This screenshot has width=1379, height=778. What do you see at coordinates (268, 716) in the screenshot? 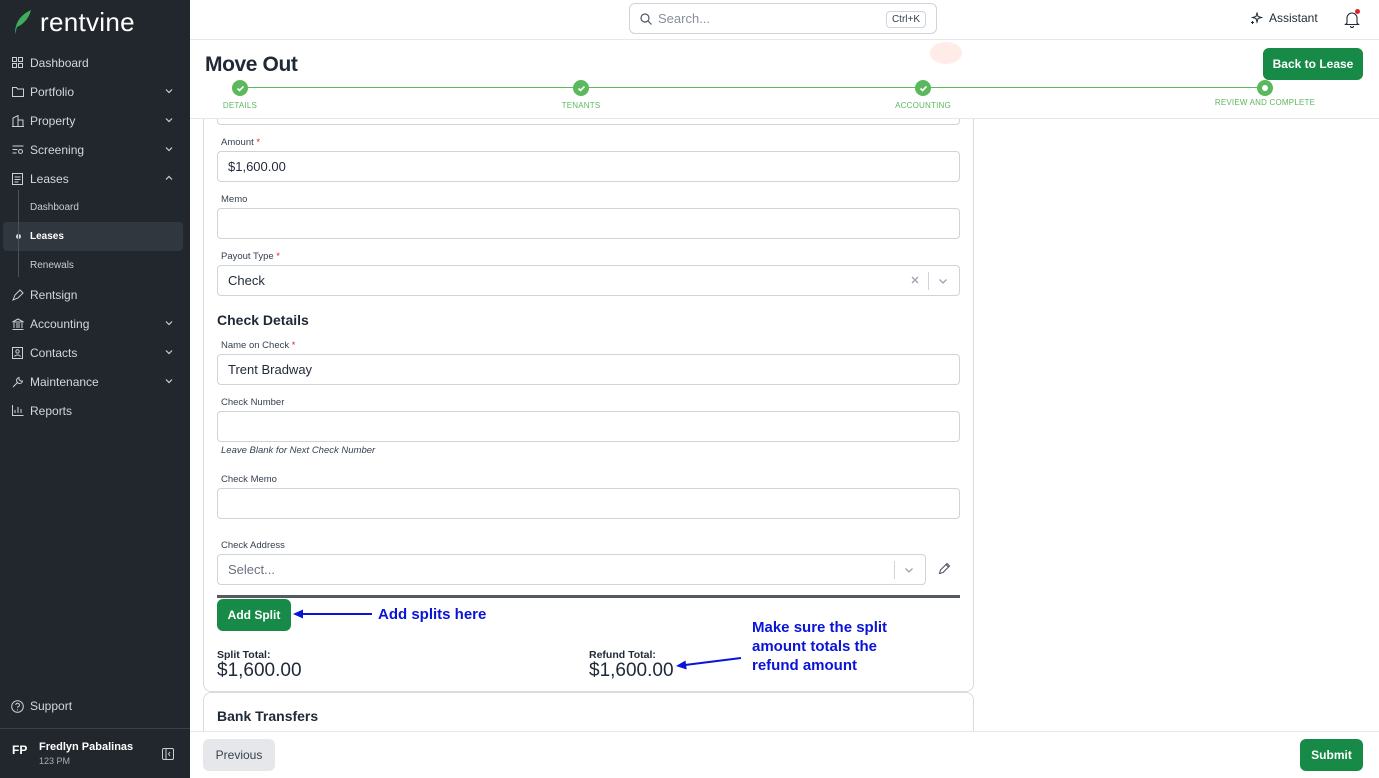
I see `bank-transfers-heading: Bank Transfers` at bounding box center [268, 716].